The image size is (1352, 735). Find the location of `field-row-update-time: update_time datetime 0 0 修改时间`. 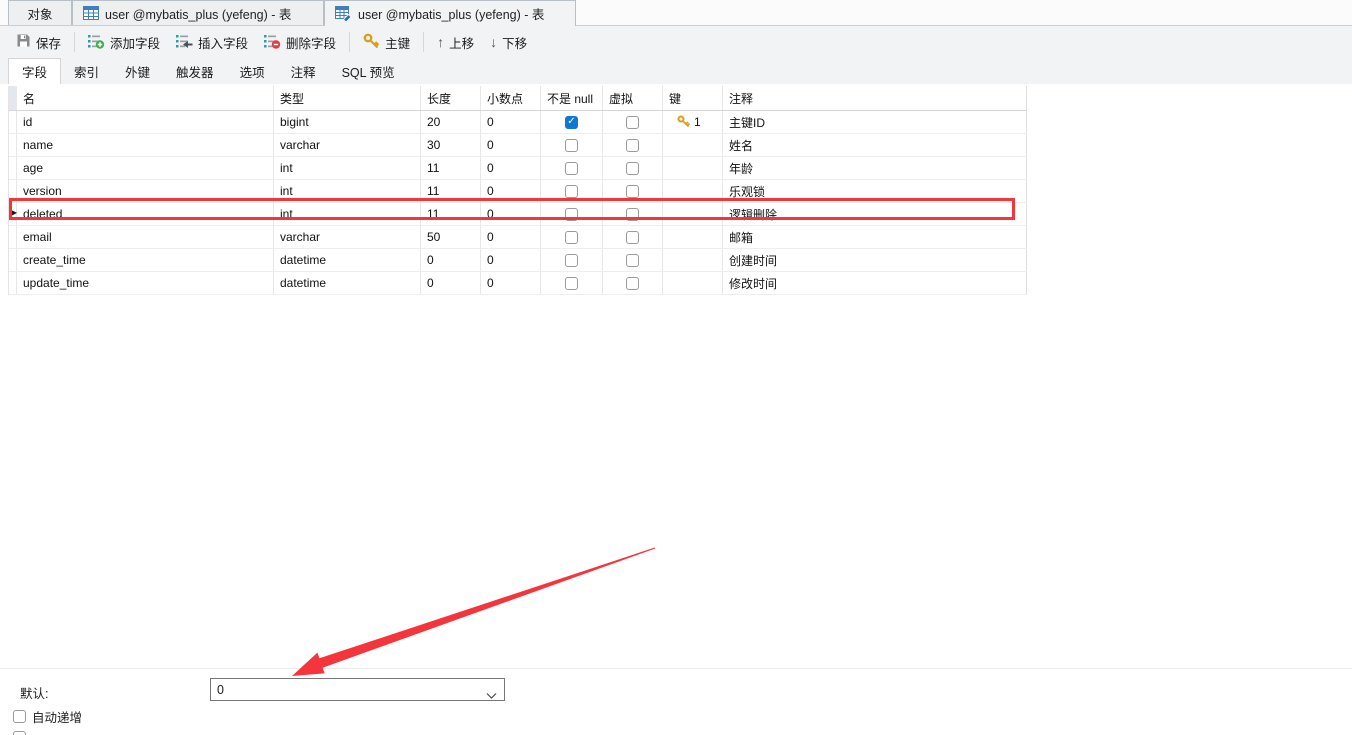

field-row-update-time: update_time datetime 0 0 修改时间 is located at coordinates (518, 283).